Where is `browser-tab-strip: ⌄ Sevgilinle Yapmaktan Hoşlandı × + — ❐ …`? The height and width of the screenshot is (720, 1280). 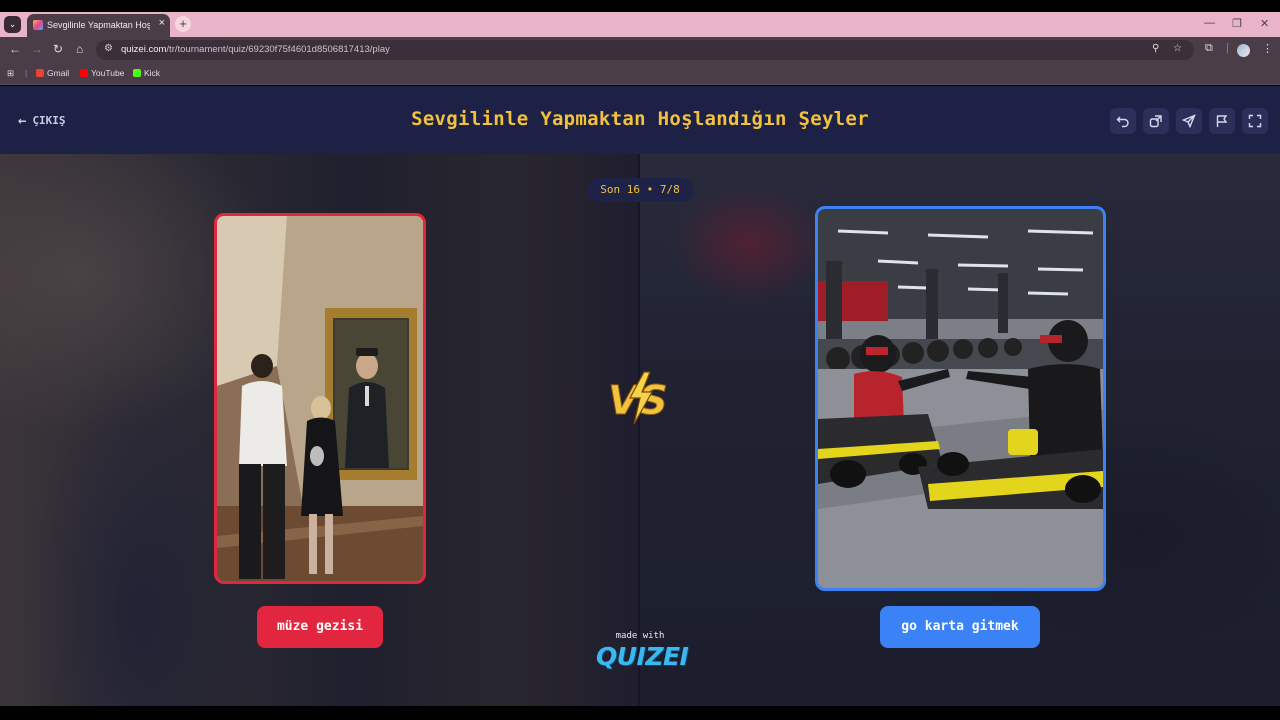
browser-tab-strip: ⌄ Sevgilinle Yapmaktan Hoşlandı × + — ❐ … is located at coordinates (640, 24).